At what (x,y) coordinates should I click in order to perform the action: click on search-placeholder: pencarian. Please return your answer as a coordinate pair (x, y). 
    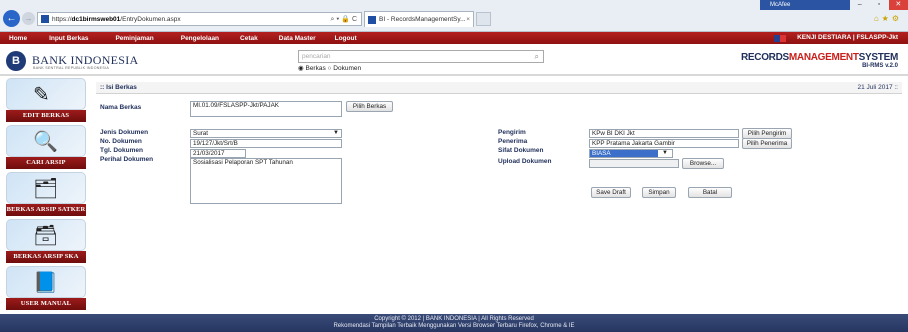
    Looking at the image, I should click on (316, 56).